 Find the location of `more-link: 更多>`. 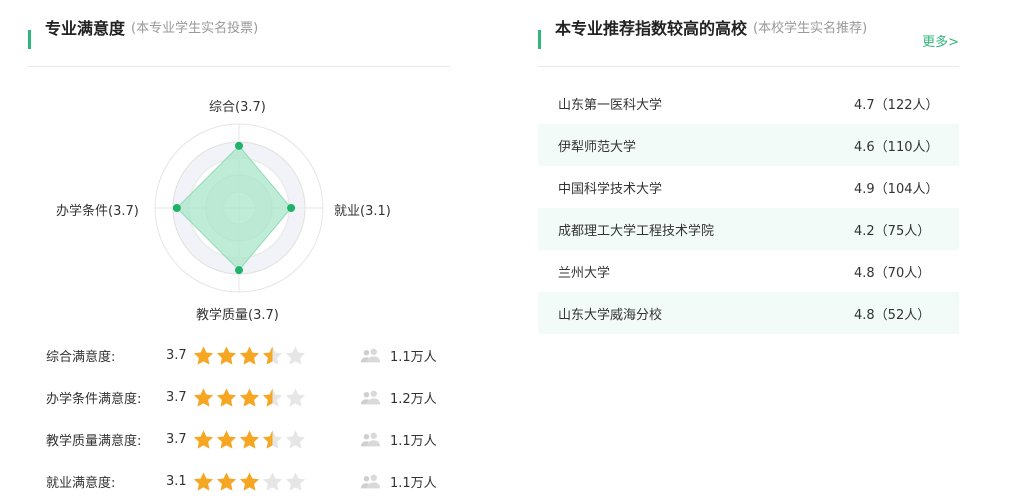

more-link: 更多> is located at coordinates (940, 40).